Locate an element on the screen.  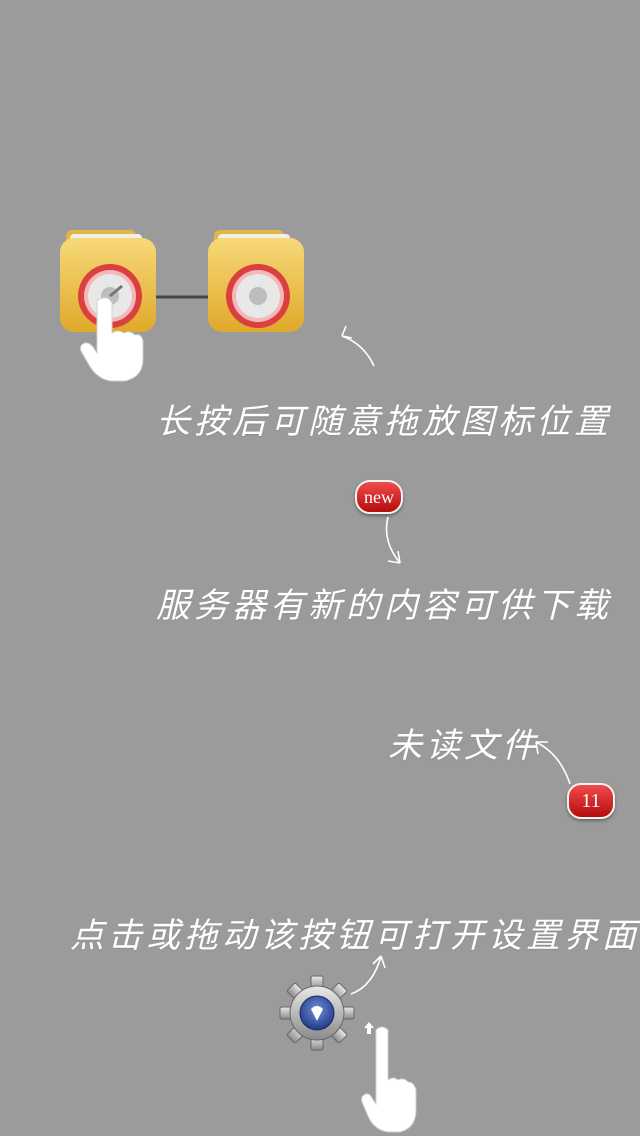
new-badge: new is located at coordinates (379, 497).